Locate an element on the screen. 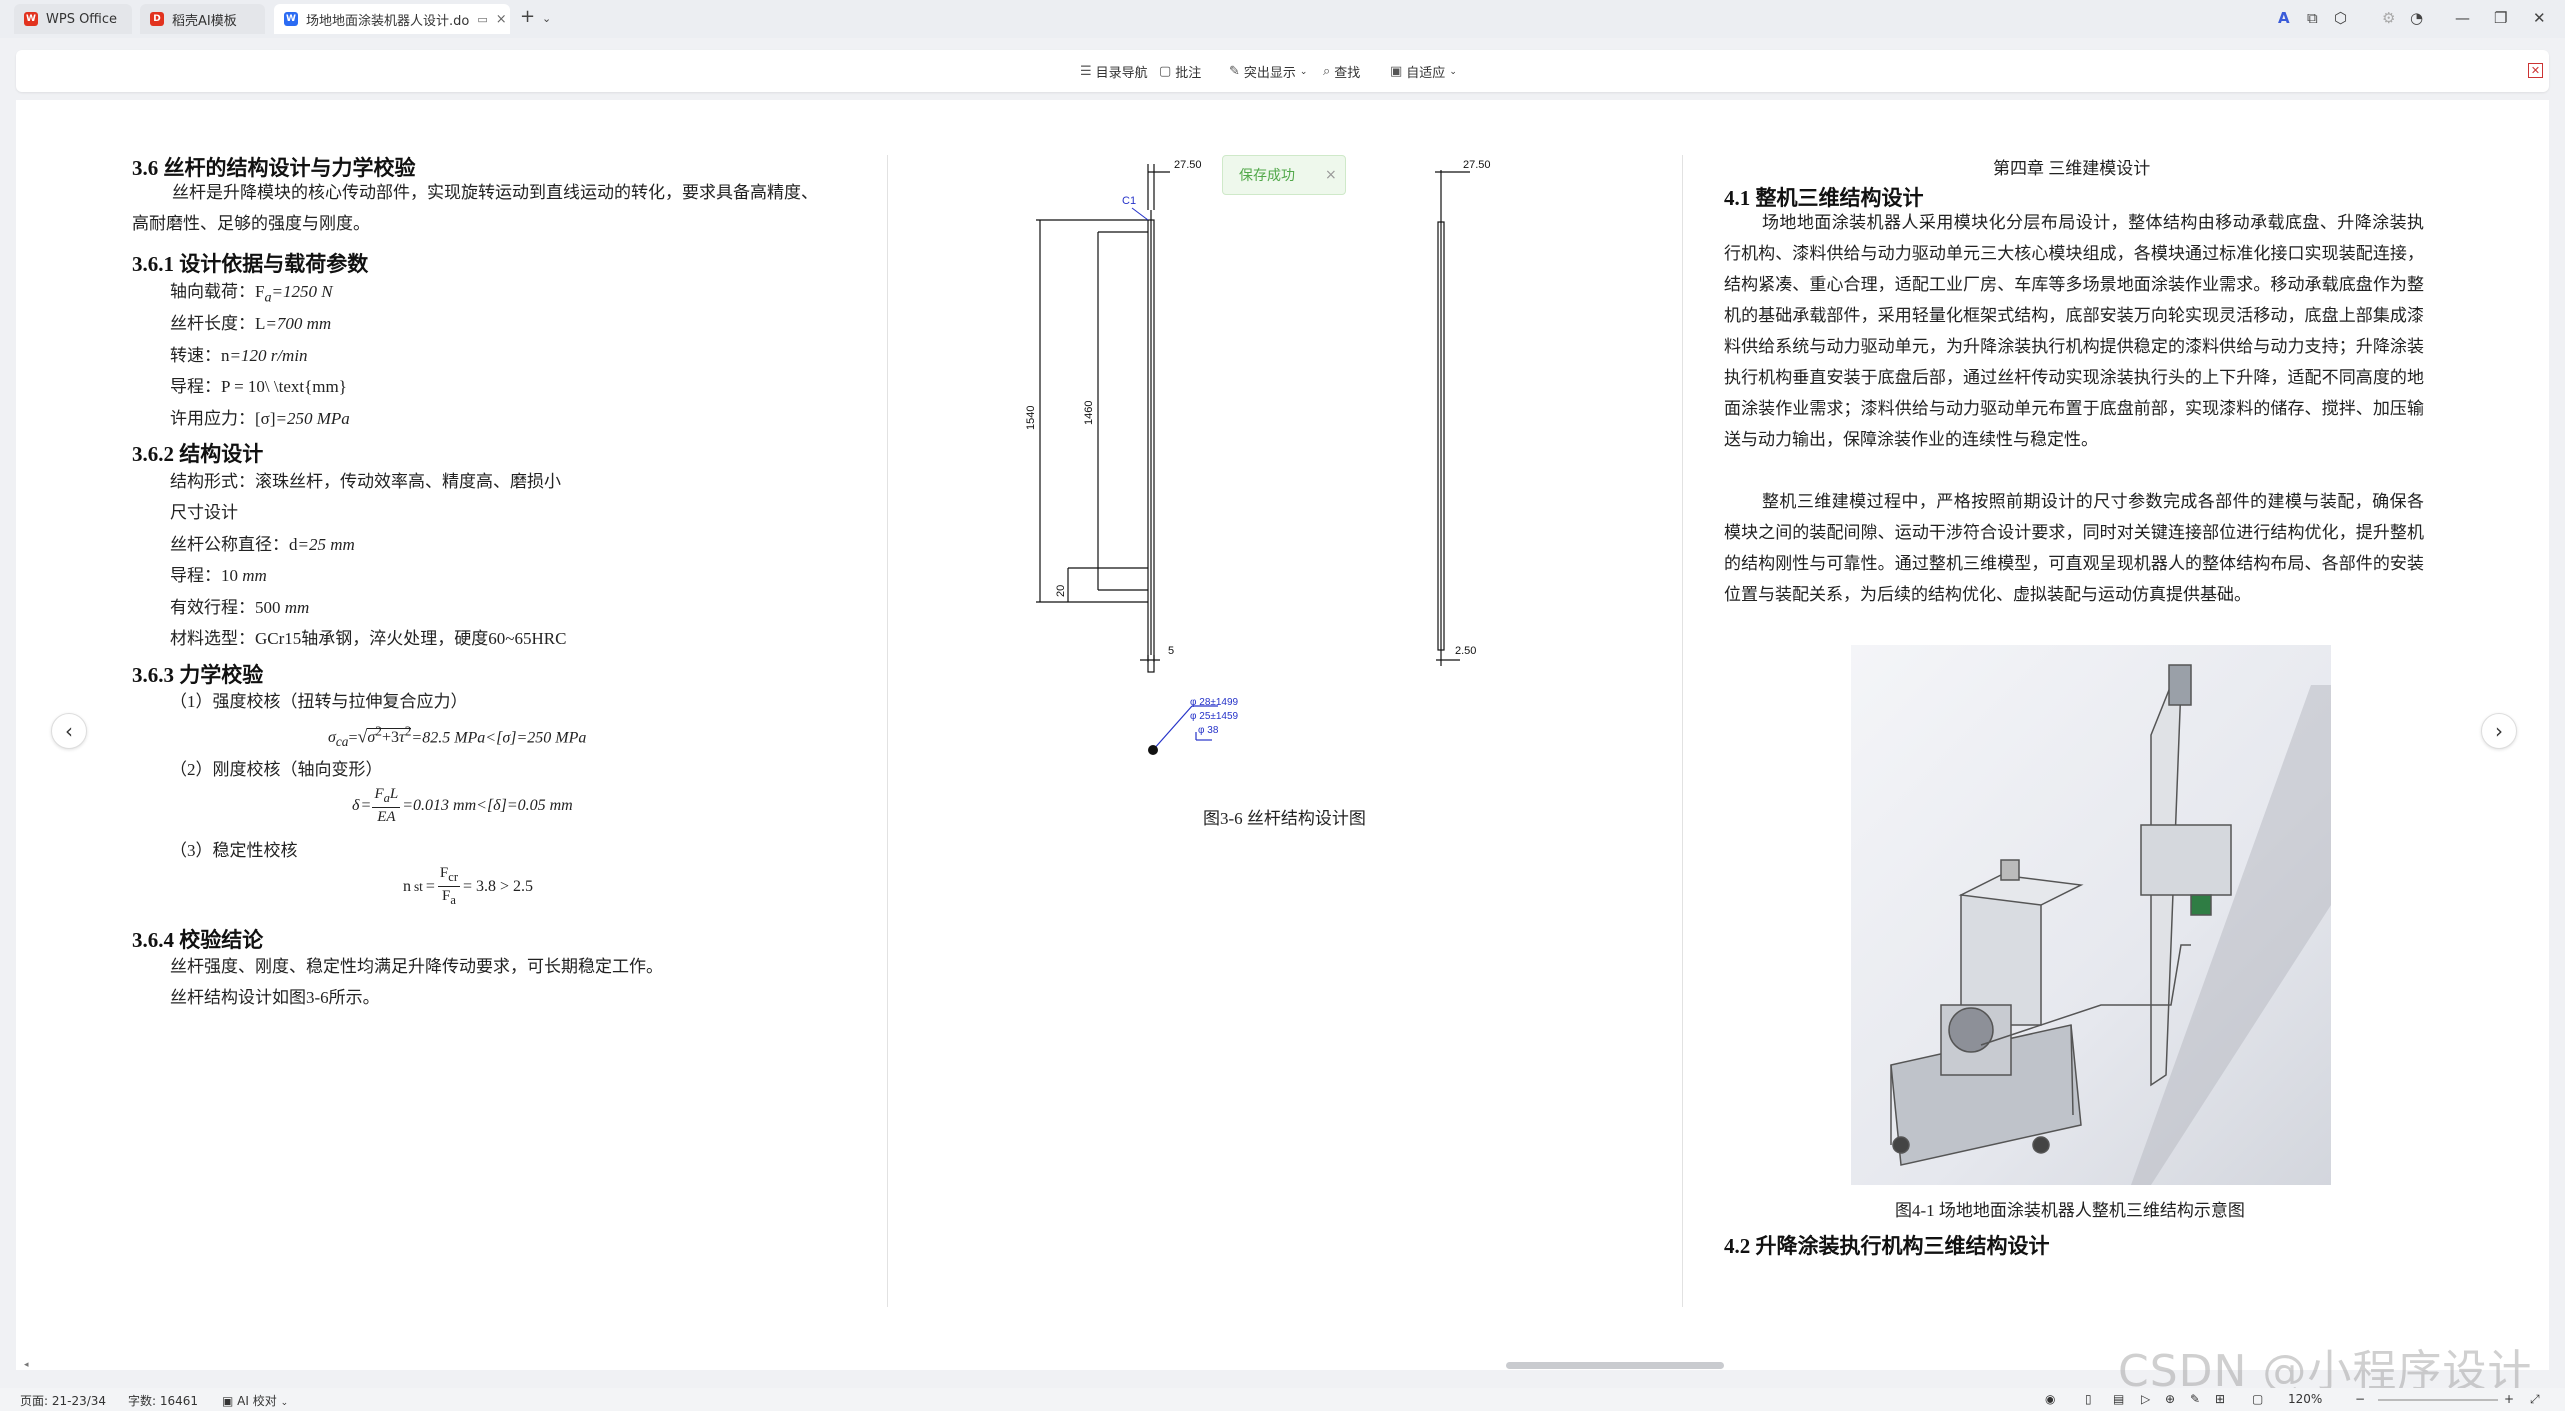  ai-proofread-button: ▣ AI 校对 ⌄ is located at coordinates (255, 1400).